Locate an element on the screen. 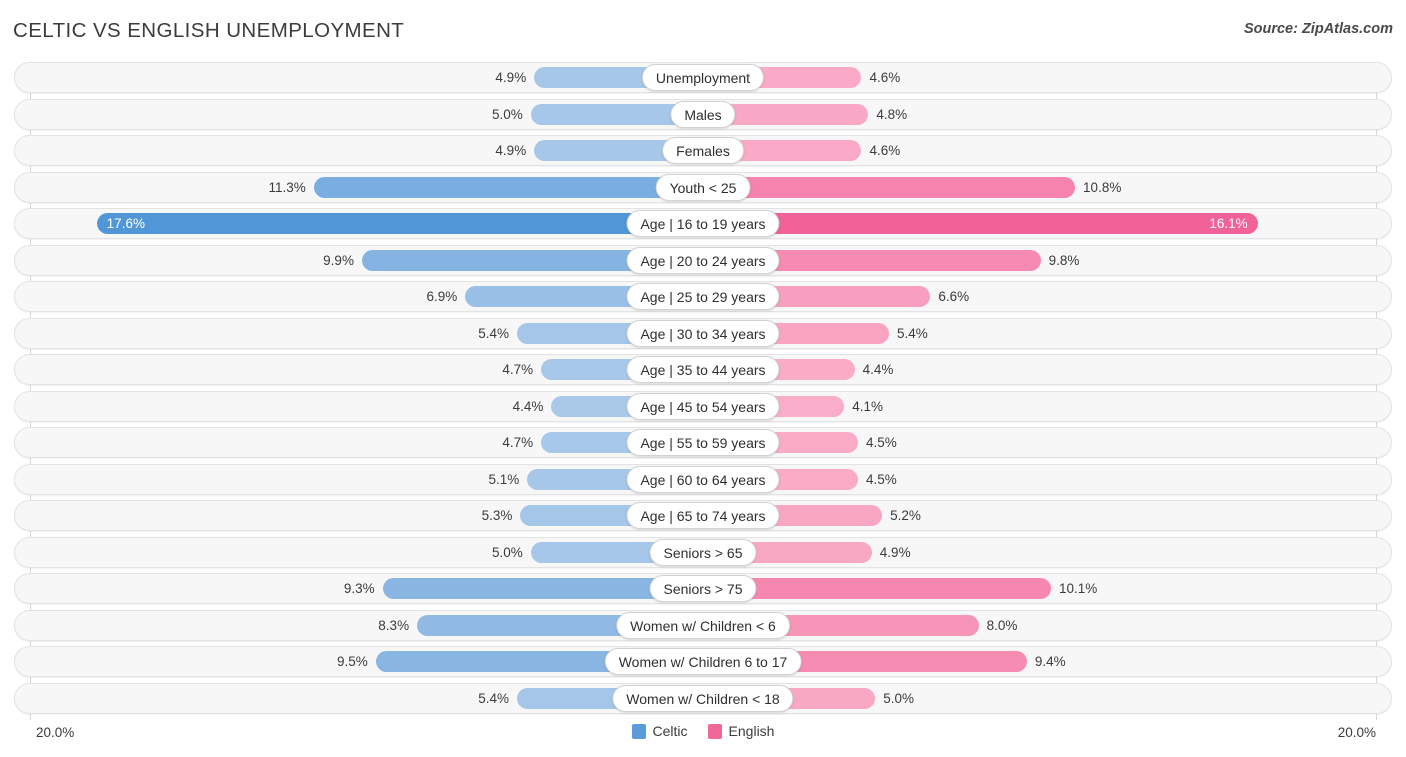 This screenshot has width=1406, height=757. value-label-celtic: 8.3% is located at coordinates (394, 625).